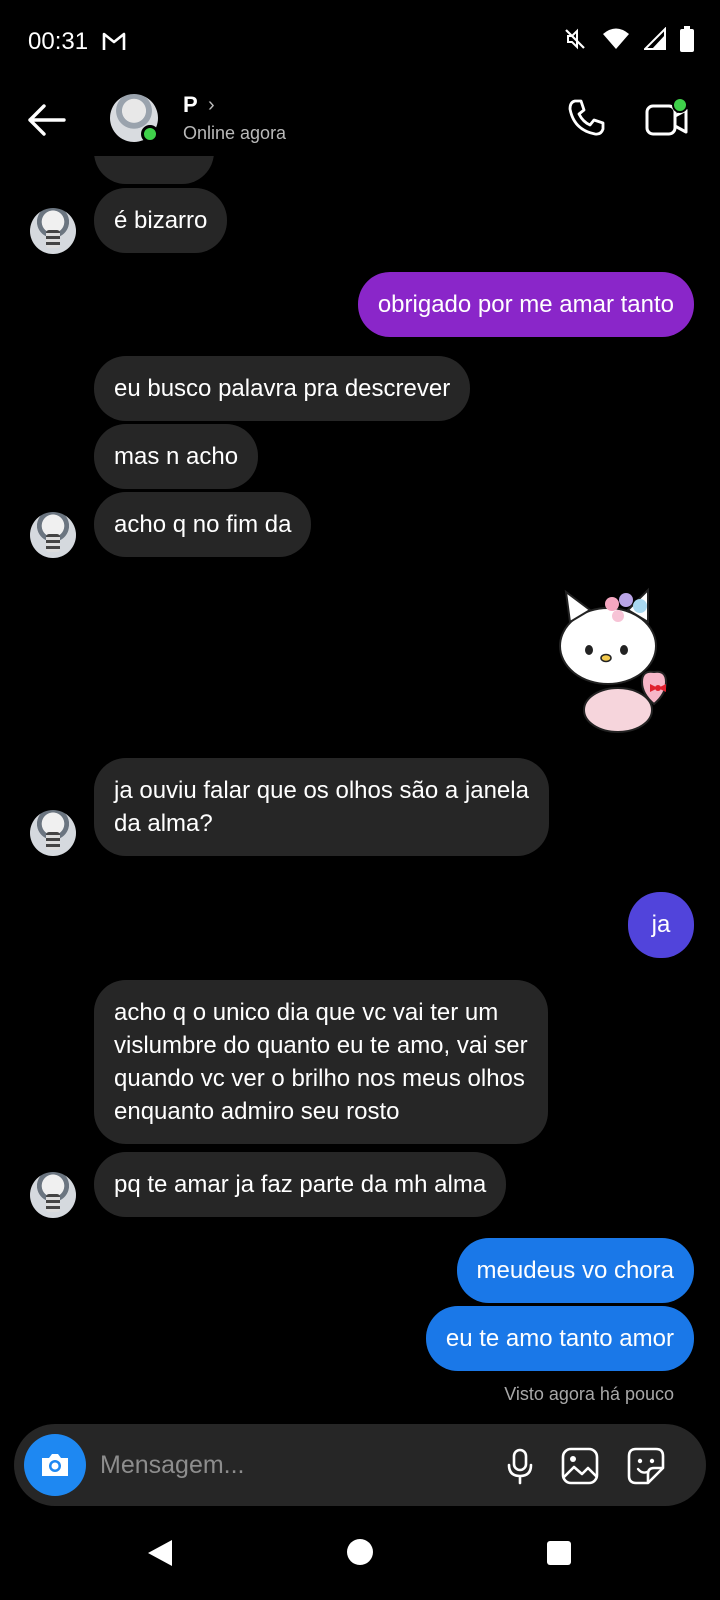  What do you see at coordinates (235, 133) in the screenshot?
I see `contact-status: Online agora` at bounding box center [235, 133].